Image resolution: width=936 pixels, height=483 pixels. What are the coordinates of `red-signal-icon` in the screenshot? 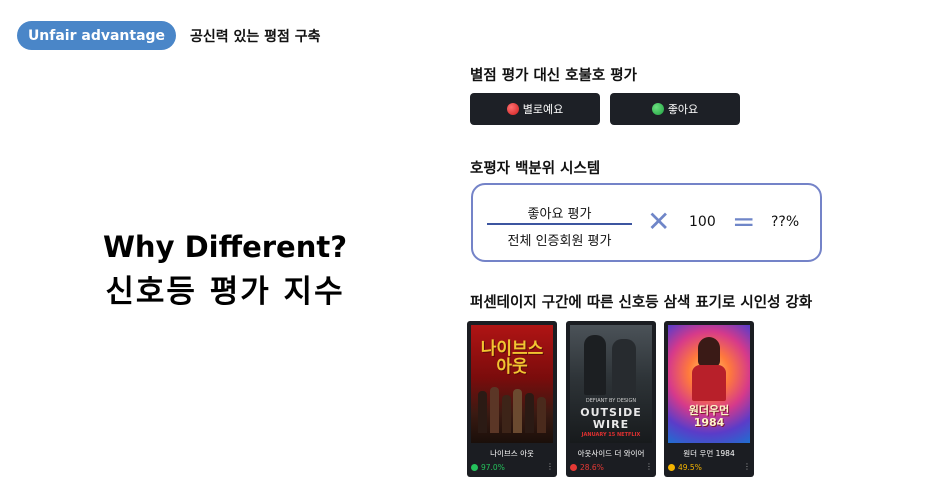 It's located at (573, 467).